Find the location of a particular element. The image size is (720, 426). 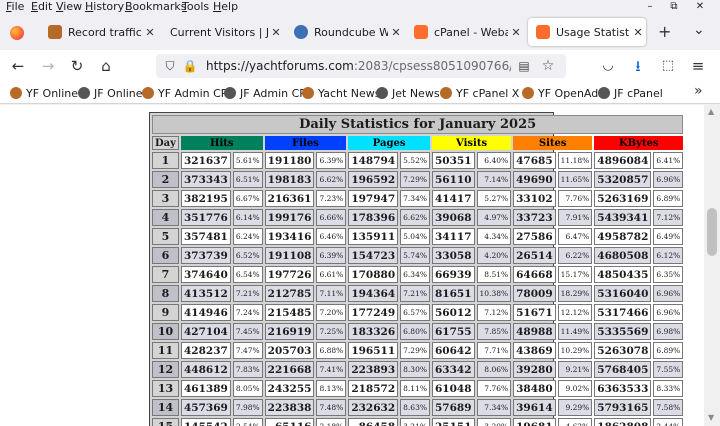

value-cell: 197726 is located at coordinates (289, 274).